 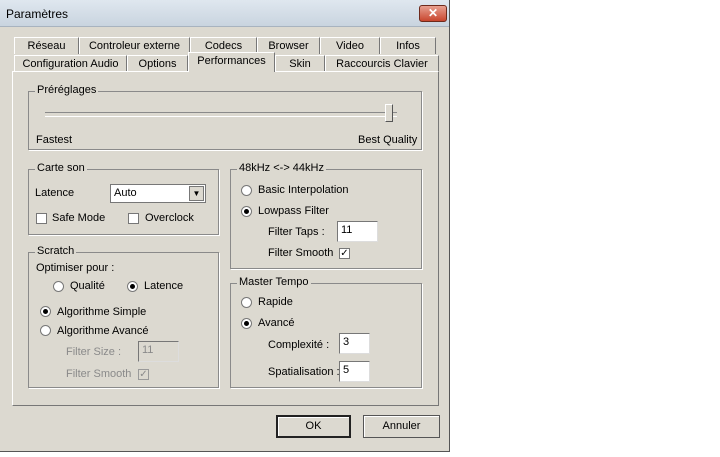 I want to click on quality-radio, so click(x=58, y=286).